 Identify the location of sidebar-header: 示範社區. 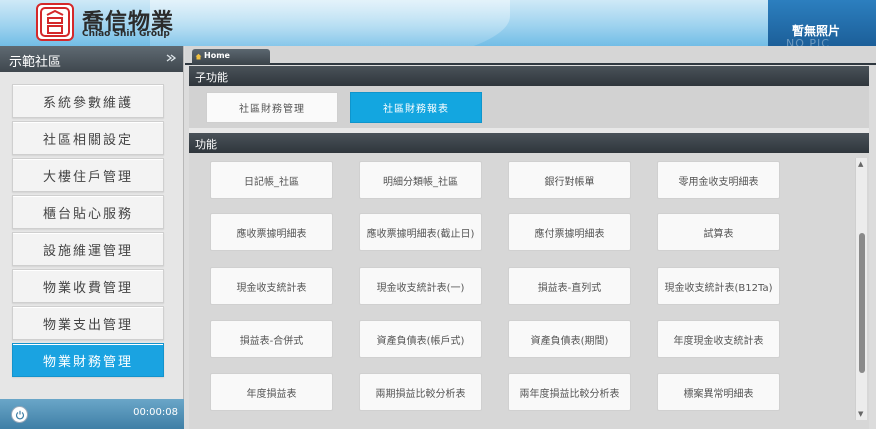
(91, 59).